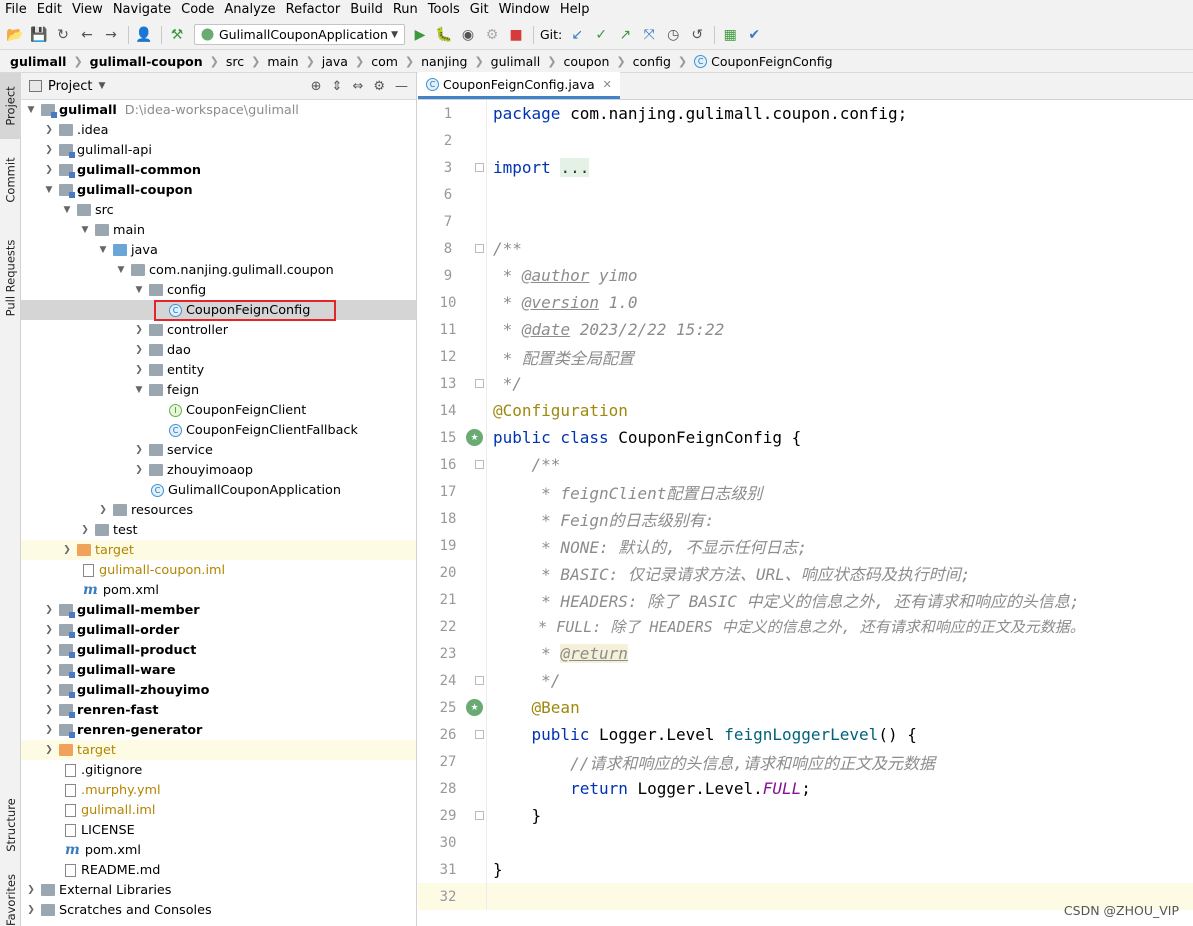 Image resolution: width=1193 pixels, height=926 pixels. I want to click on coverage-icon: ◉, so click(468, 35).